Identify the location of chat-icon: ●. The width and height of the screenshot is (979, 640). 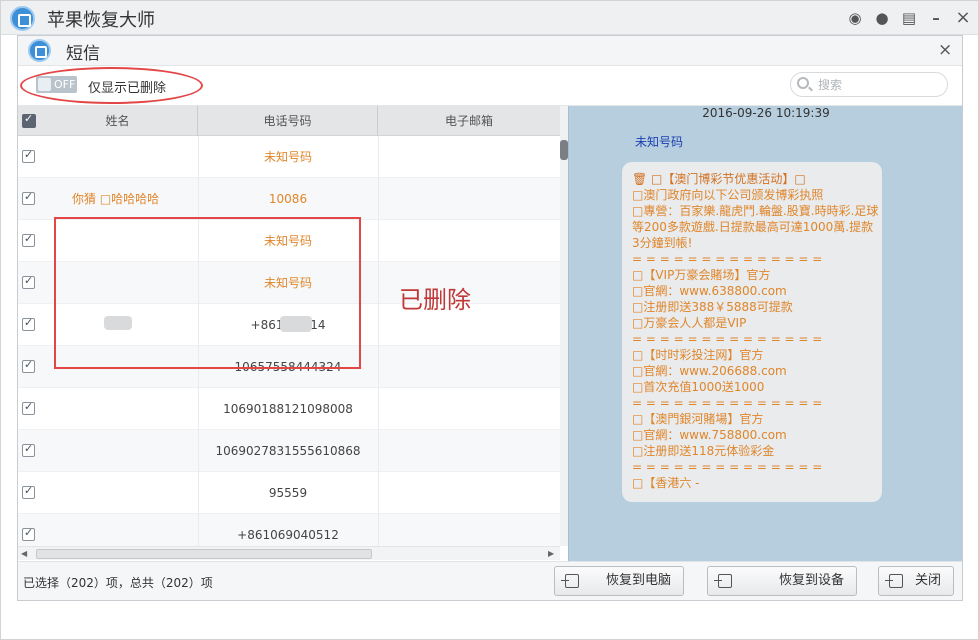
(882, 18).